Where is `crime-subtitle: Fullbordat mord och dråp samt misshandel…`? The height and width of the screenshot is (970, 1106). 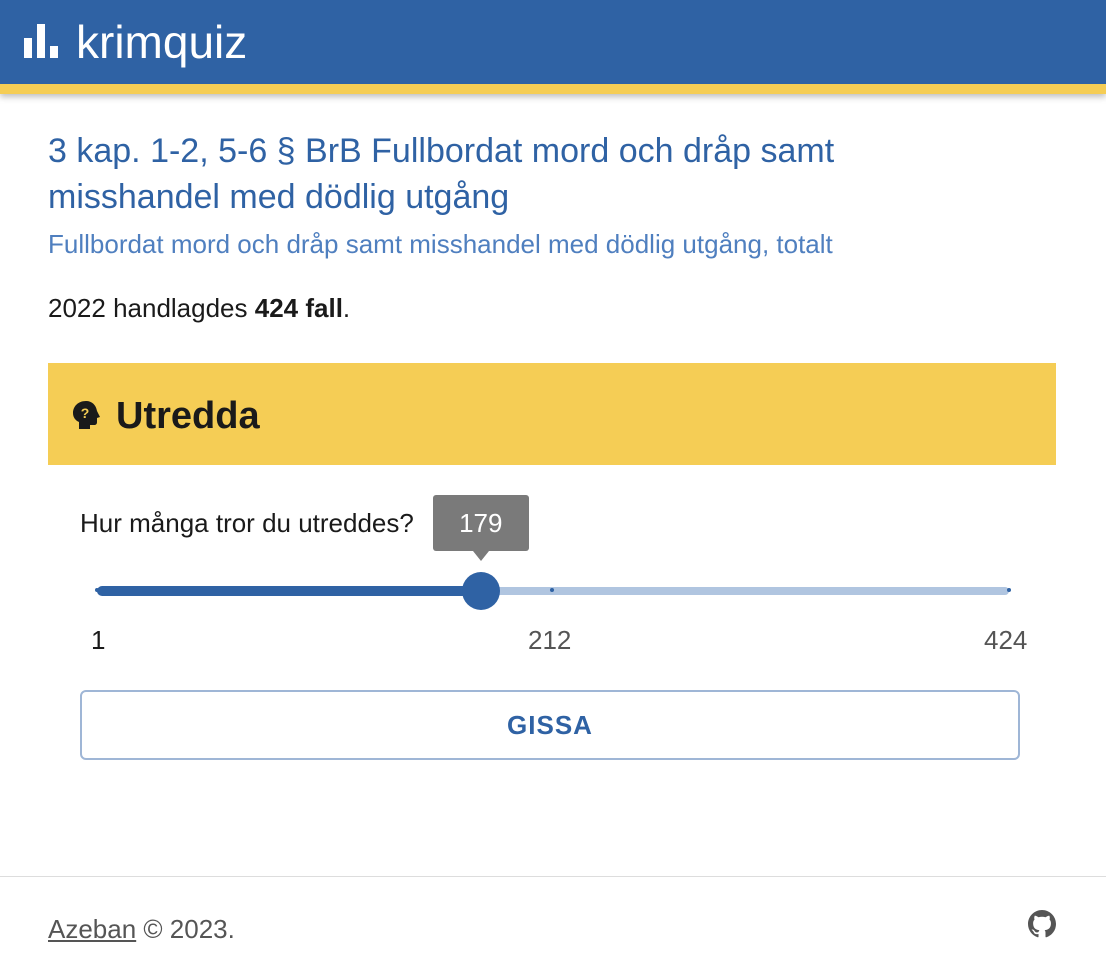 crime-subtitle: Fullbordat mord och dråp samt misshandel… is located at coordinates (440, 244).